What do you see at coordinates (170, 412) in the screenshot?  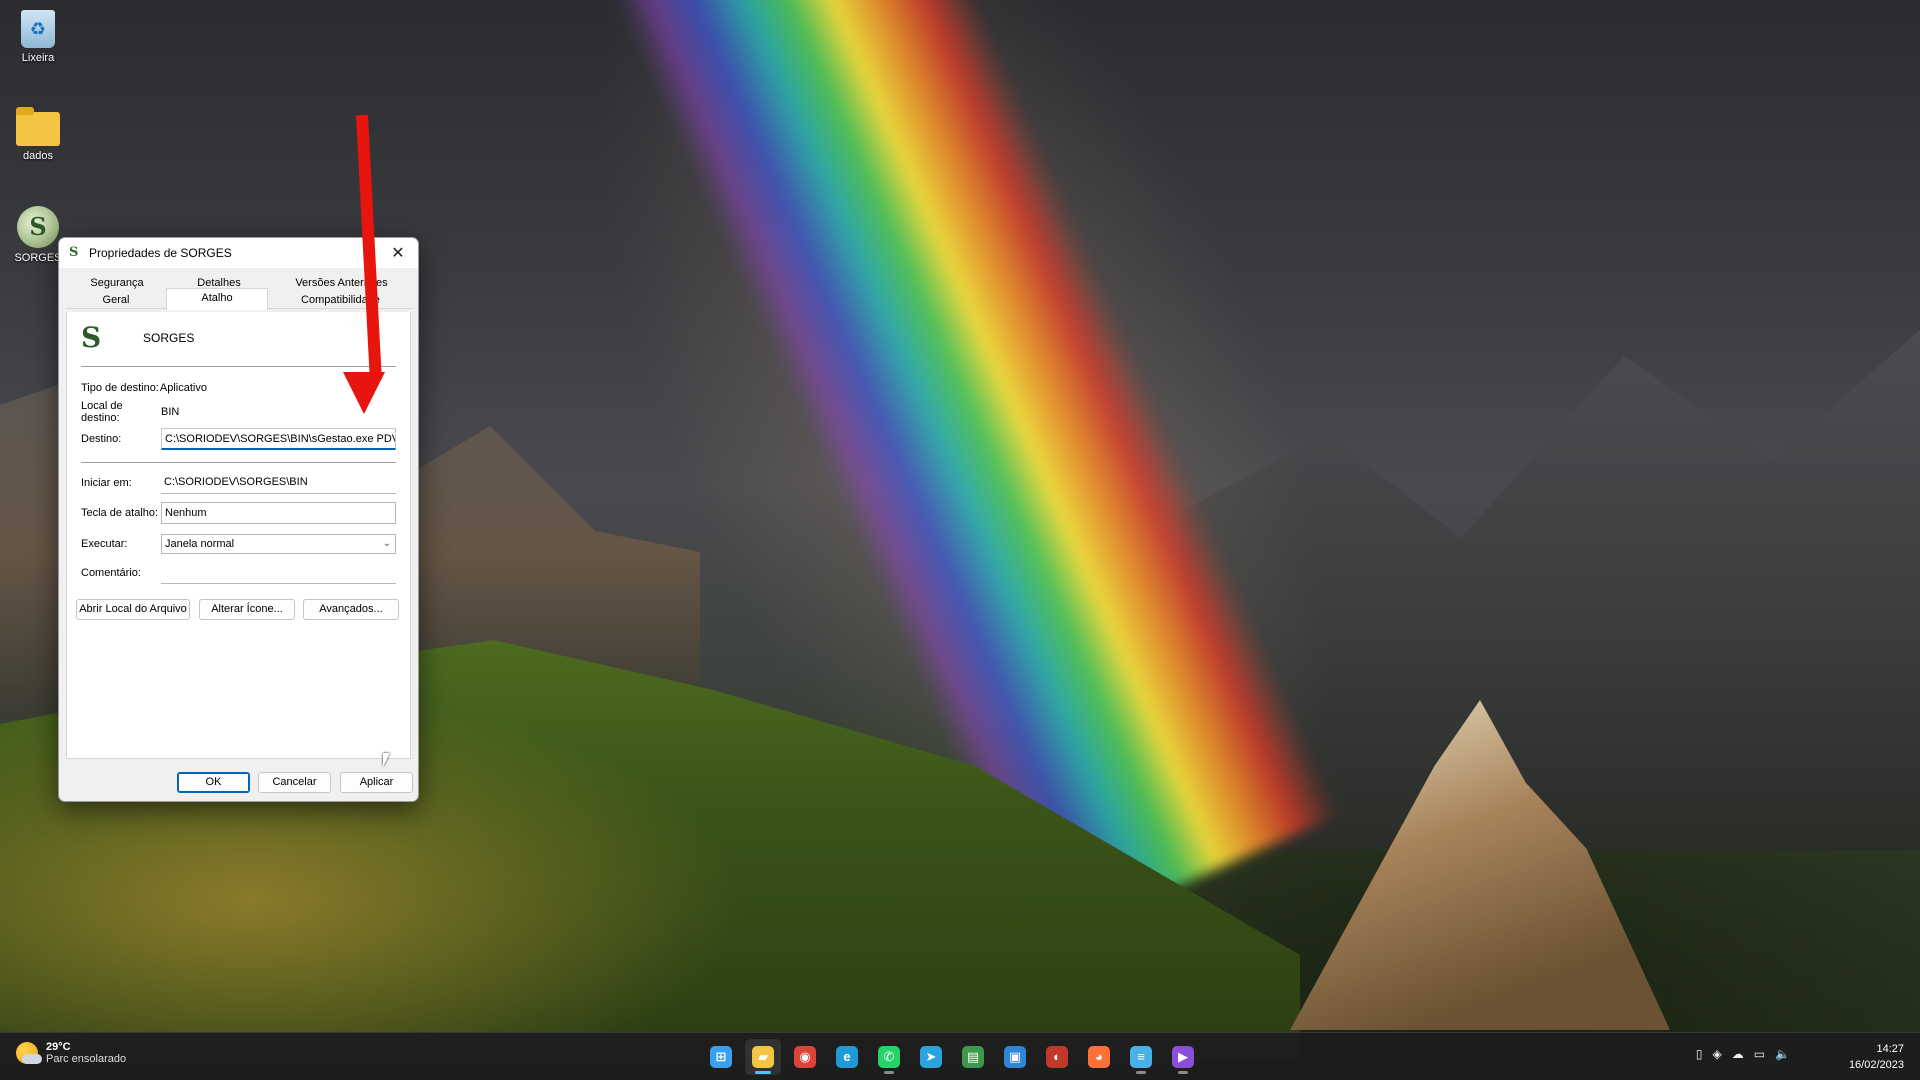 I see `local-destino-value: BIN` at bounding box center [170, 412].